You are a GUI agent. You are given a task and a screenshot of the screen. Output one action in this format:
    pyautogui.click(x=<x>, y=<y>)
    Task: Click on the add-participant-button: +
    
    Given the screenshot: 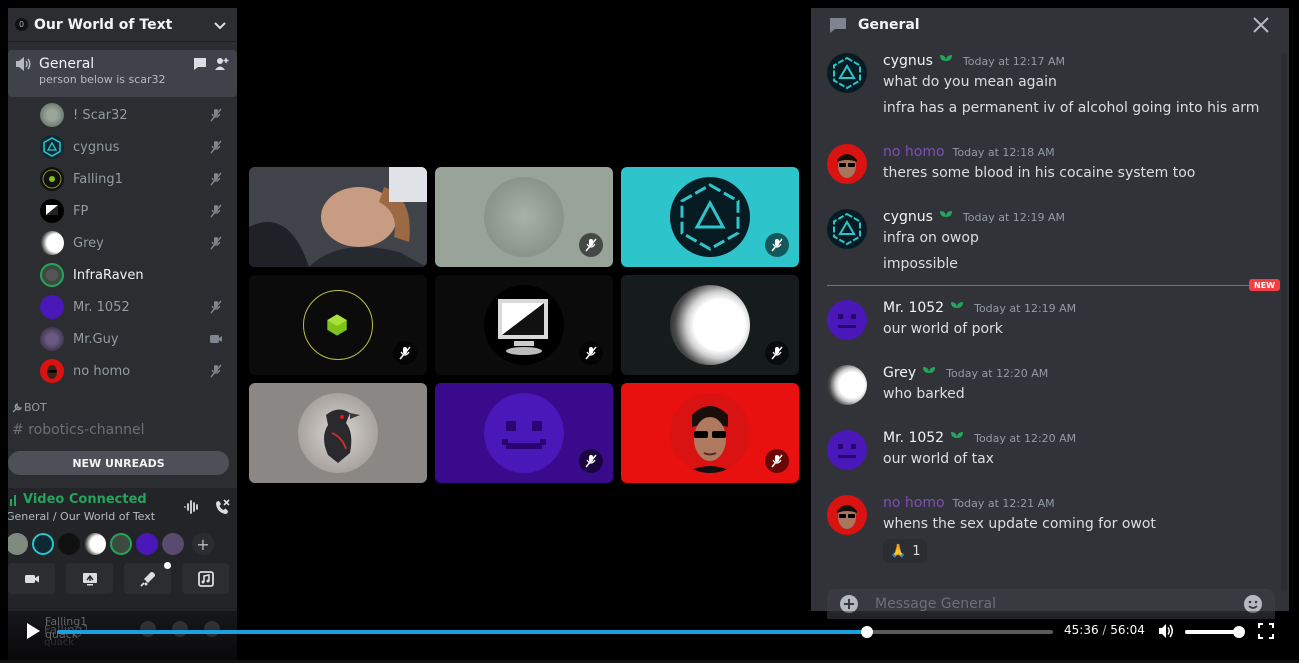 What is the action you would take?
    pyautogui.click(x=203, y=544)
    